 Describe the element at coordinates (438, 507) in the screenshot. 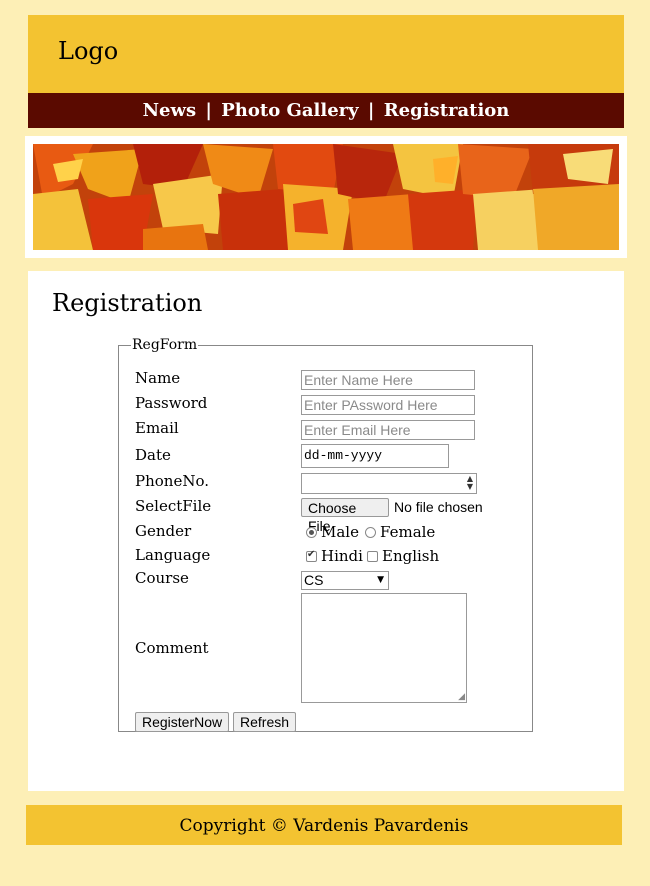

I see `file-status: No file chosen` at that location.